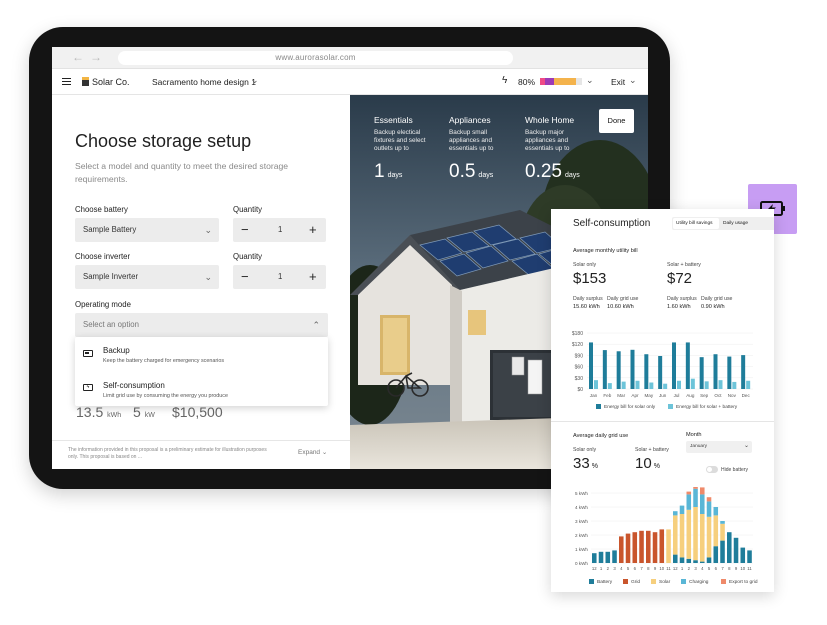  Describe the element at coordinates (704, 395) in the screenshot. I see `x-tick-label: Sep` at that location.